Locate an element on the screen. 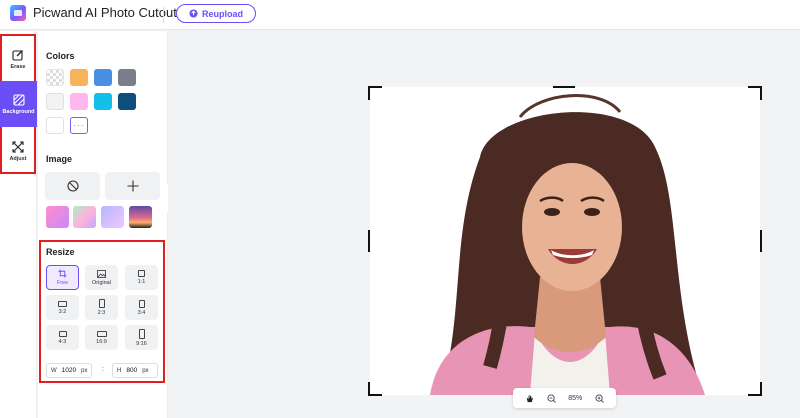 The width and height of the screenshot is (800, 418). resize-9-16-label: 9:16 is located at coordinates (141, 343).